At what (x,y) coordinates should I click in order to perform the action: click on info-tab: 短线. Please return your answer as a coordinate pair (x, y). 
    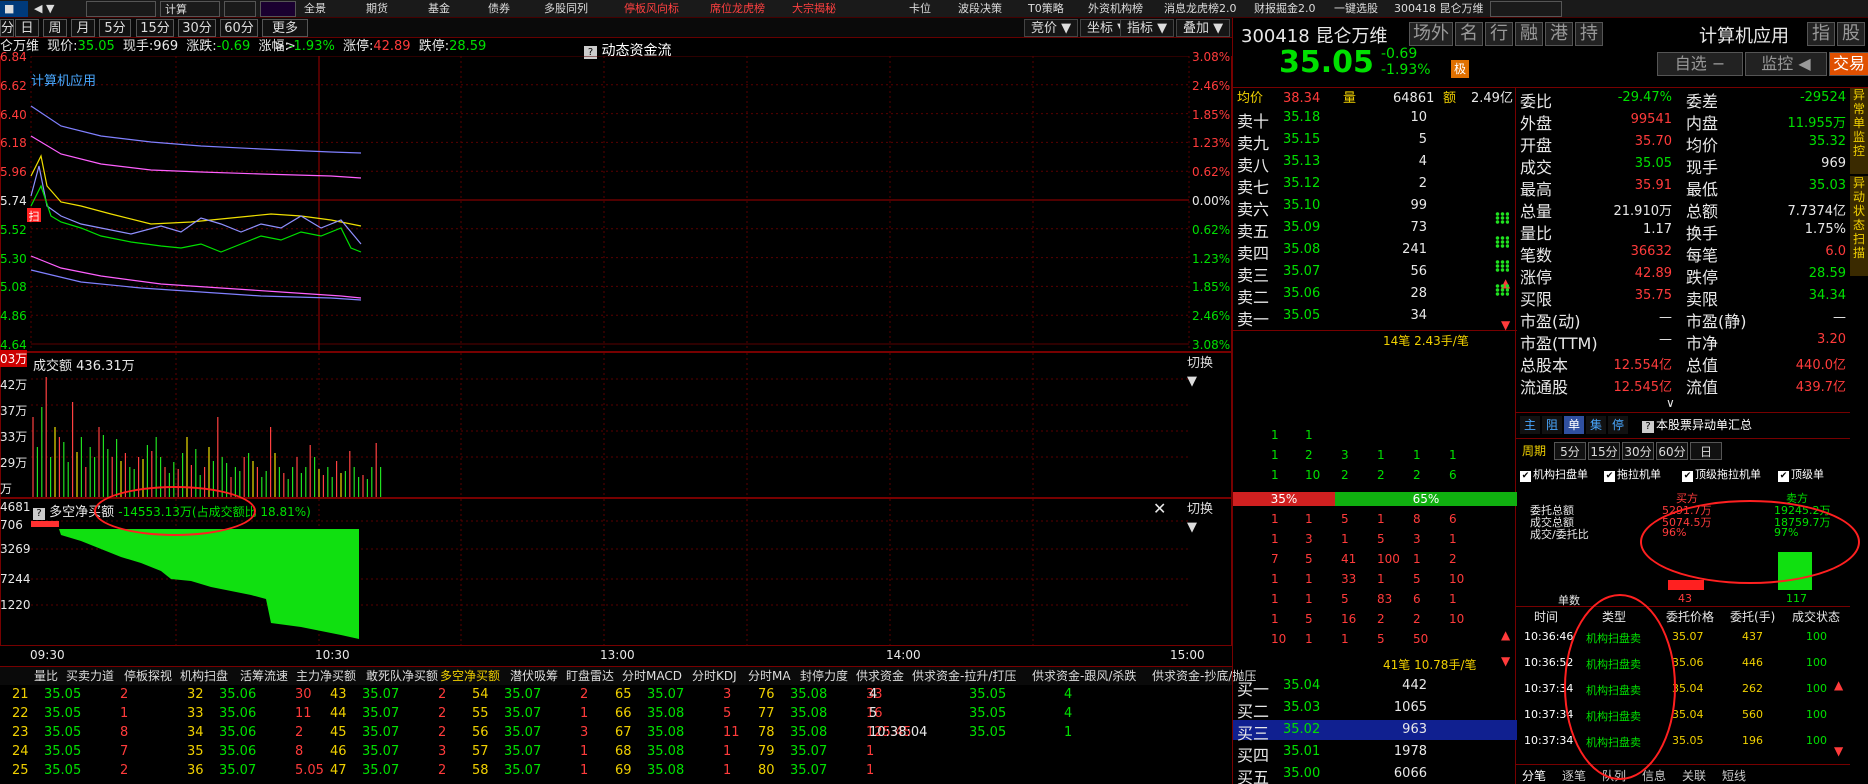
    Looking at the image, I should click on (1734, 775).